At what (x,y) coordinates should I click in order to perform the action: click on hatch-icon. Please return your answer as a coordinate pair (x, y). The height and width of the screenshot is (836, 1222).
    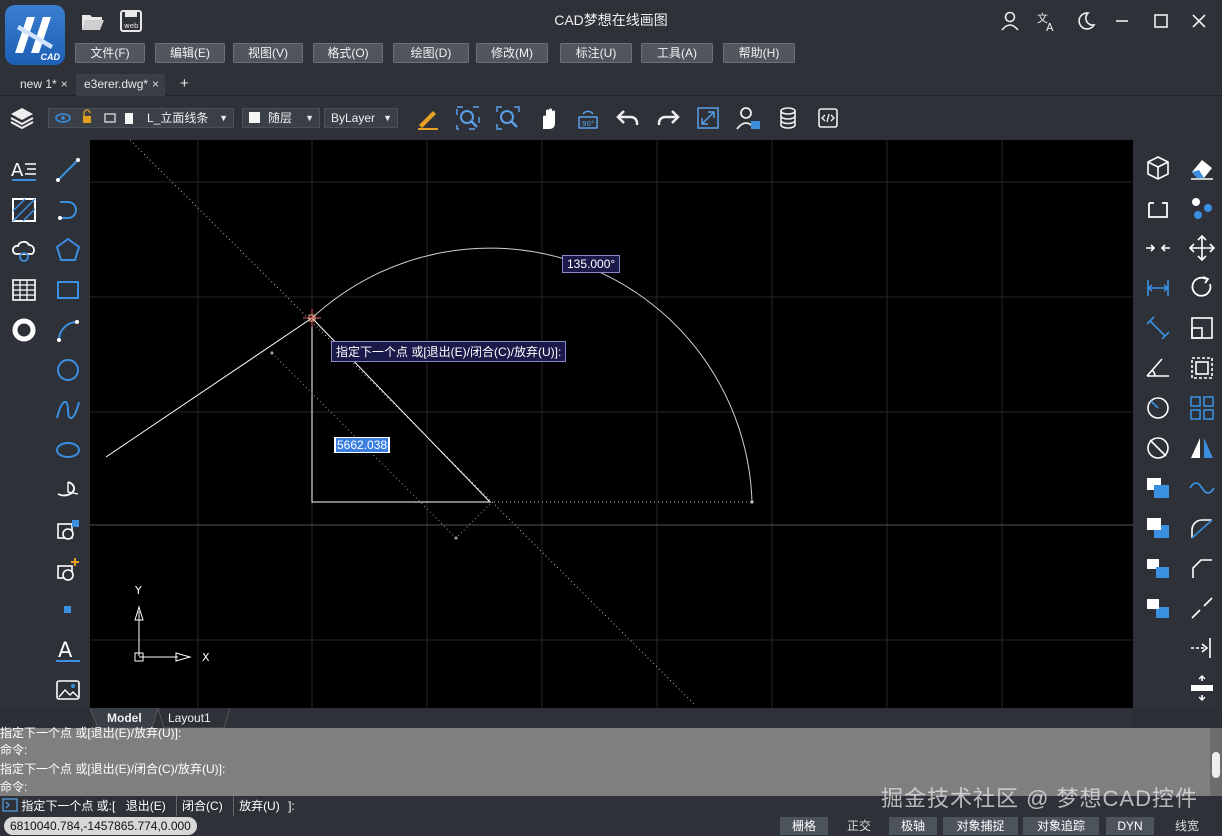
    Looking at the image, I should click on (24, 210).